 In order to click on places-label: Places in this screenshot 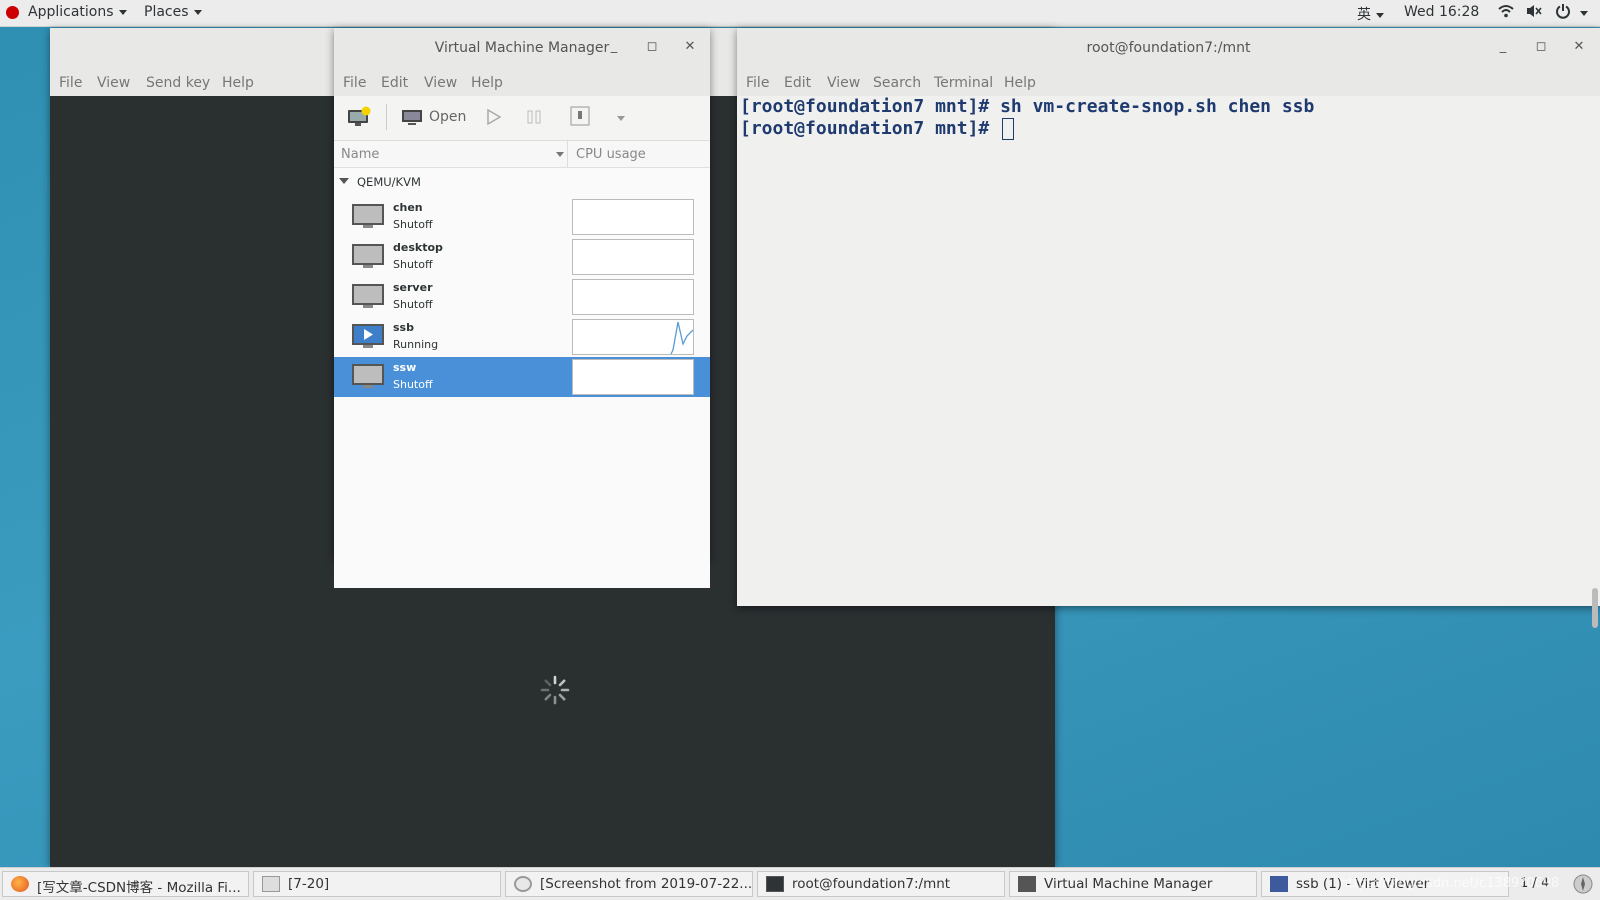, I will do `click(166, 12)`.